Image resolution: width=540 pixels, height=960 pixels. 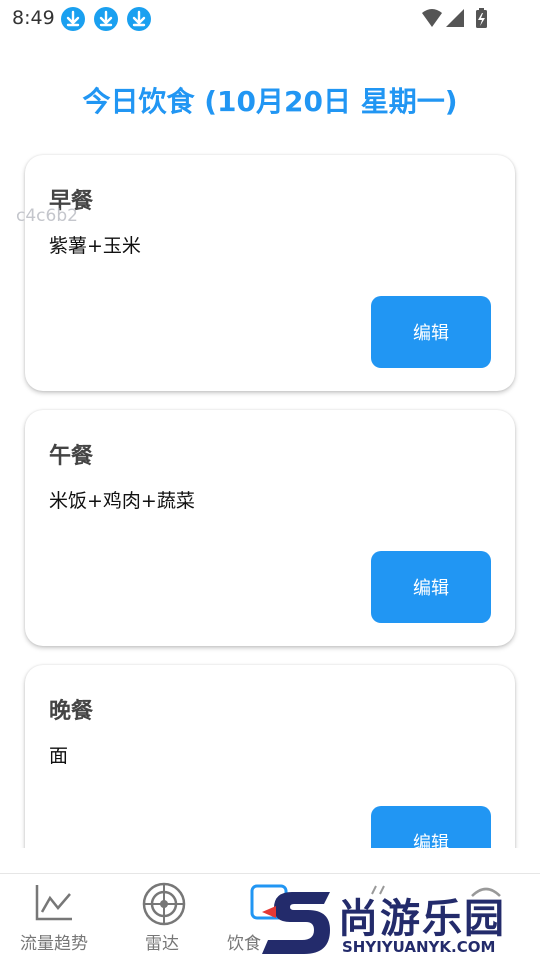 What do you see at coordinates (422, 919) in the screenshot?
I see `brand-name: 尚游乐园` at bounding box center [422, 919].